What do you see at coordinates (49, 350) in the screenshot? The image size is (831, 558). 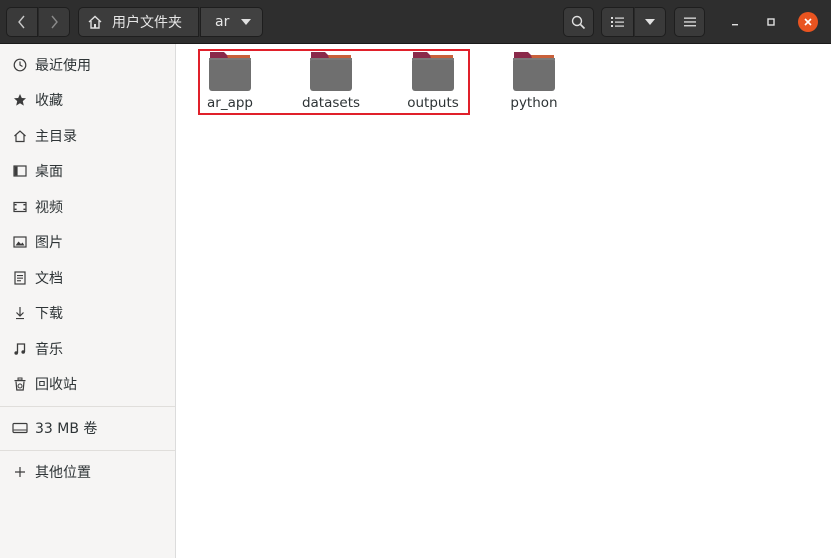 I see `sidebar-item-label: 音乐` at bounding box center [49, 350].